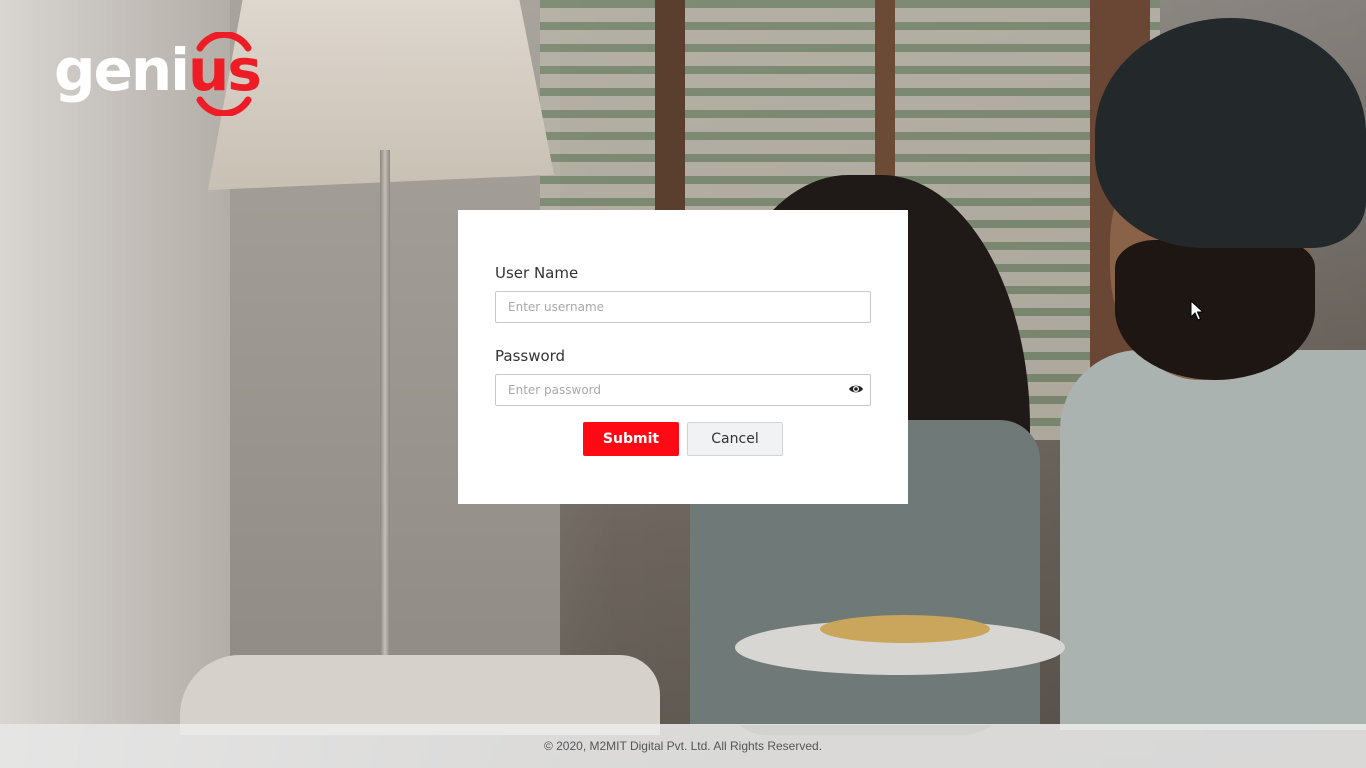 The width and height of the screenshot is (1366, 768). I want to click on genius-logo: genius, so click(159, 74).